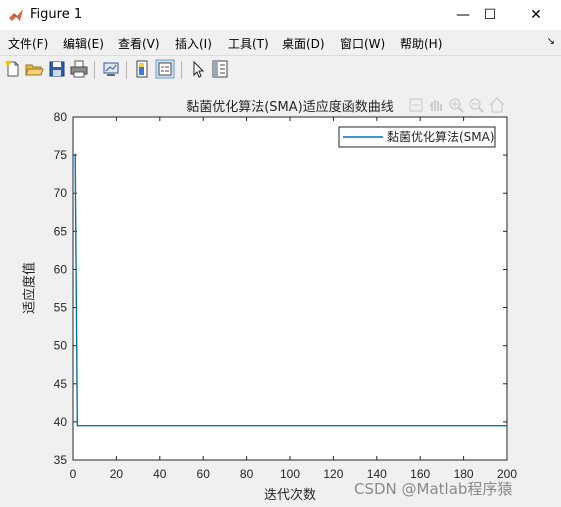 Image resolution: width=561 pixels, height=507 pixels. I want to click on close-button: ✕, so click(536, 15).